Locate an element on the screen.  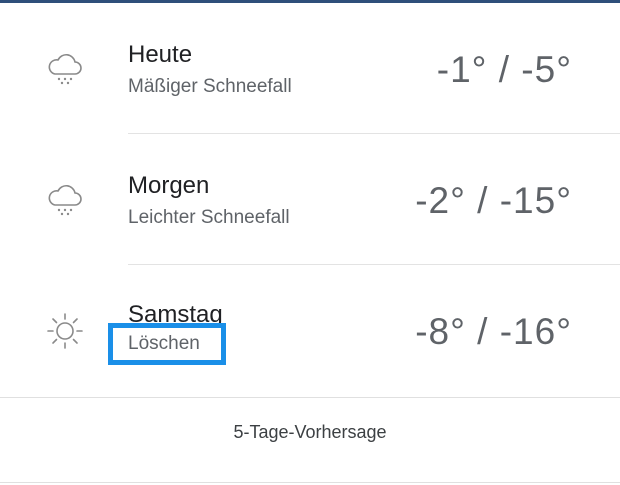
day-label: Heute is located at coordinates (160, 54).